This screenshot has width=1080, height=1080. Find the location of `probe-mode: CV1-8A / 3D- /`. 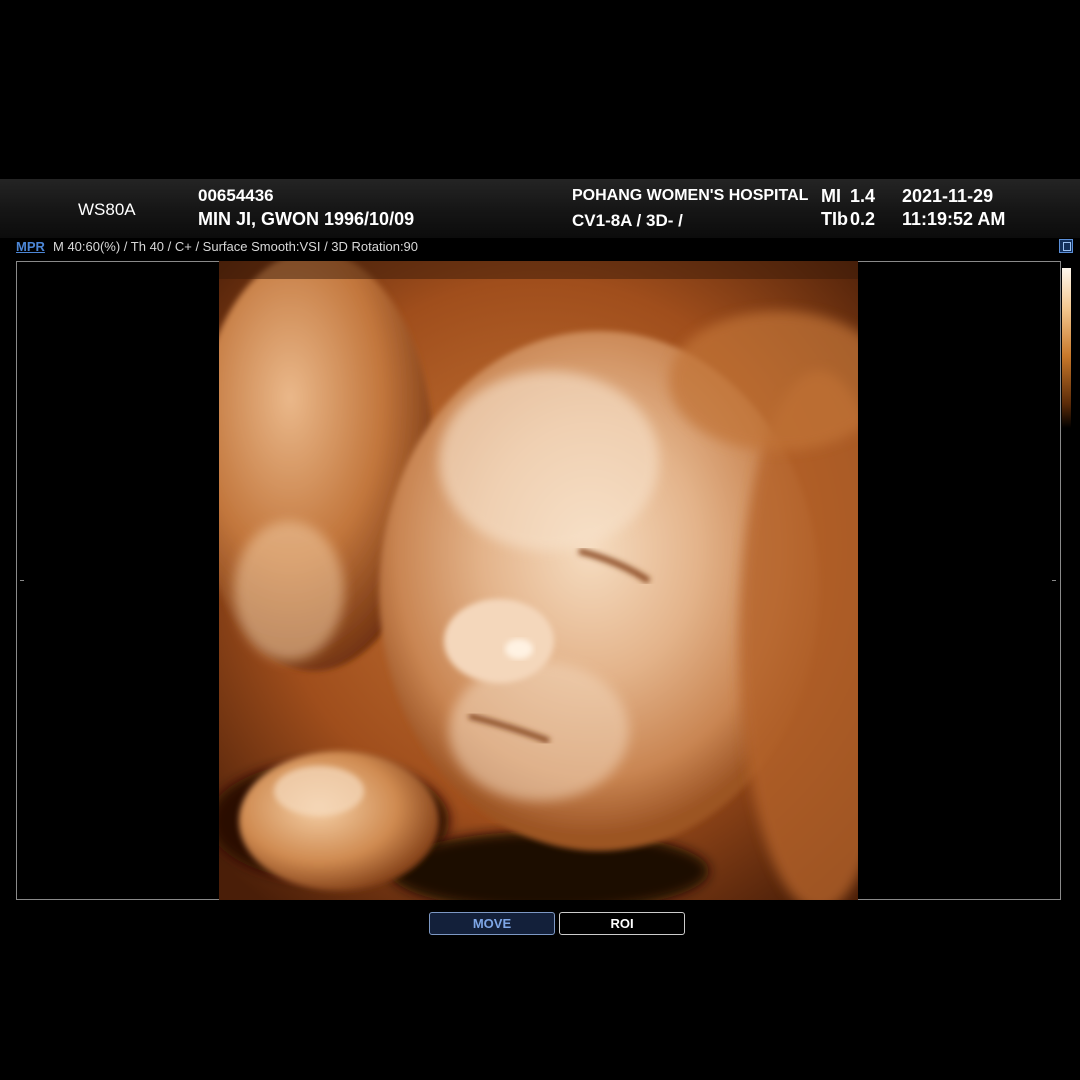

probe-mode: CV1-8A / 3D- / is located at coordinates (627, 220).